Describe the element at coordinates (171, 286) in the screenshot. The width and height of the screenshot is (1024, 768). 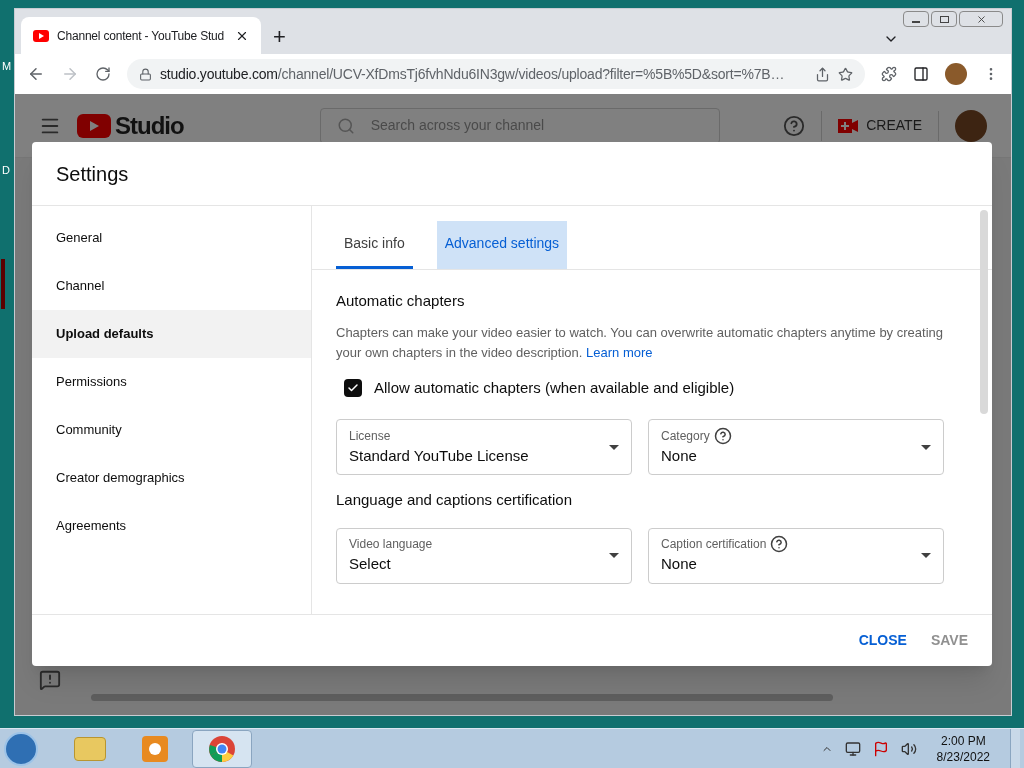
I see `settings-nav-item: Channel` at that location.